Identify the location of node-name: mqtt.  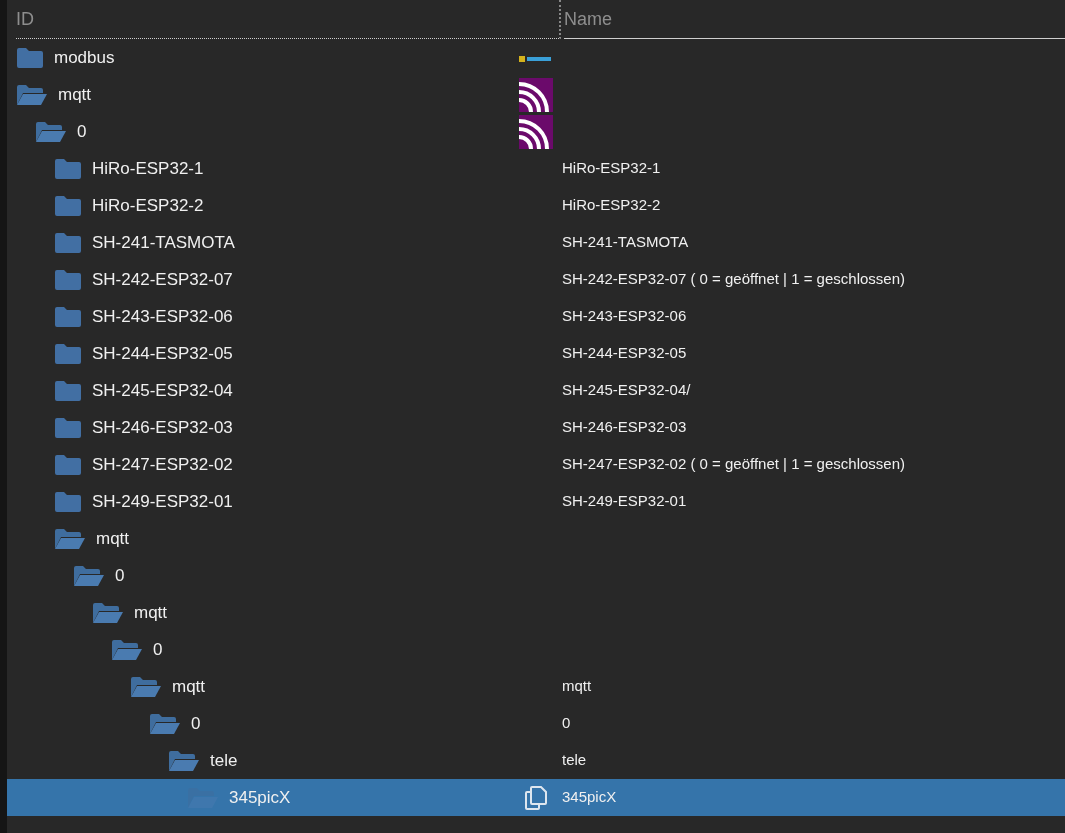
(577, 686).